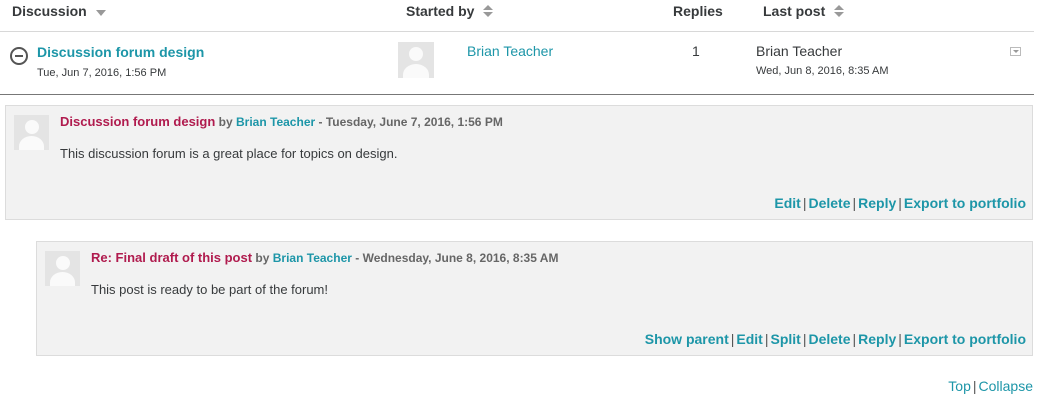 The height and width of the screenshot is (406, 1046). I want to click on collapse-link: Collapse, so click(1006, 386).